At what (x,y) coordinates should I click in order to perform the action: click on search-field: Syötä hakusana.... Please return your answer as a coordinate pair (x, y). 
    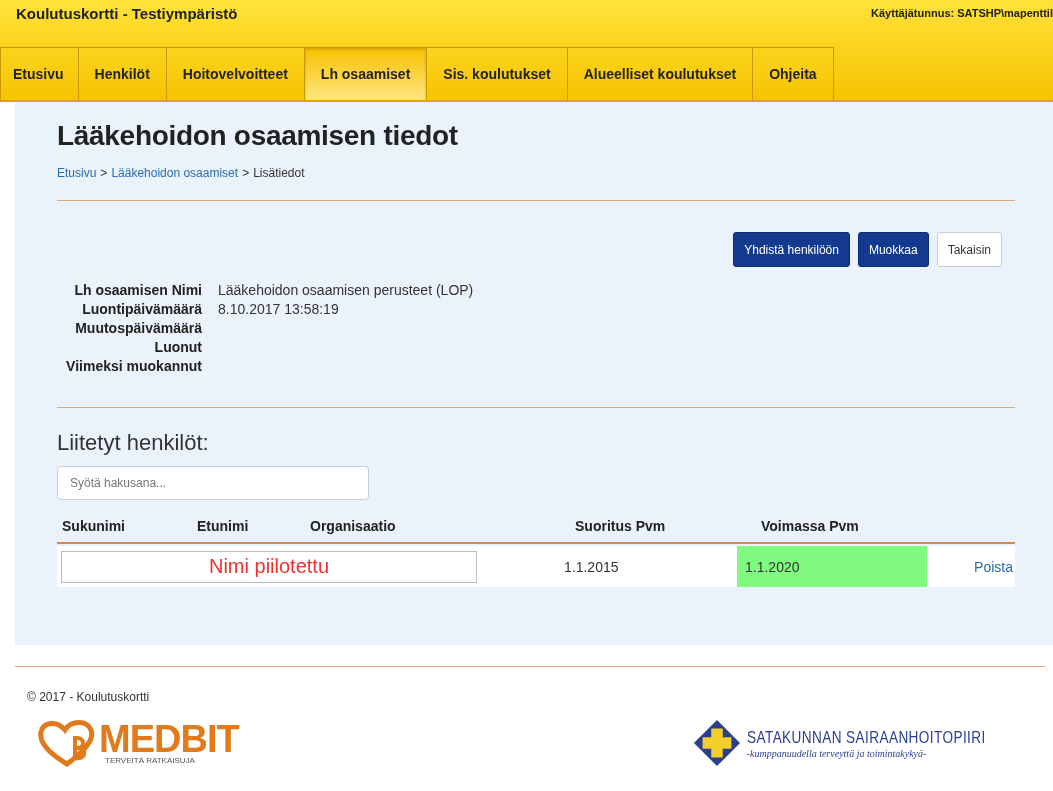
    Looking at the image, I should click on (213, 483).